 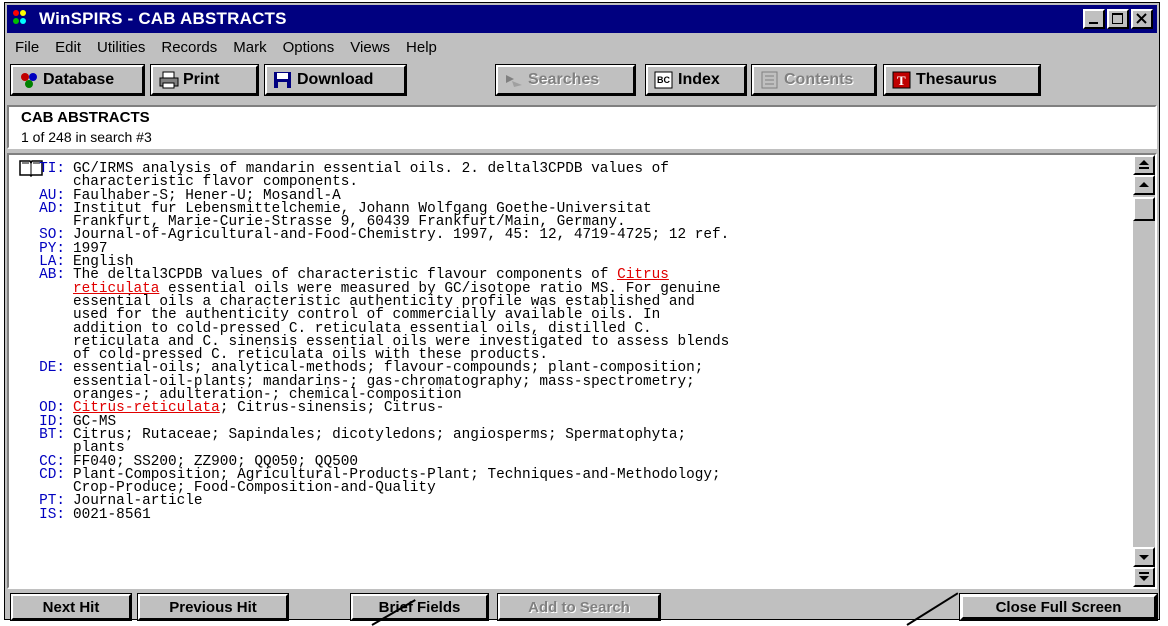 I want to click on searches-icon, so click(x=514, y=80).